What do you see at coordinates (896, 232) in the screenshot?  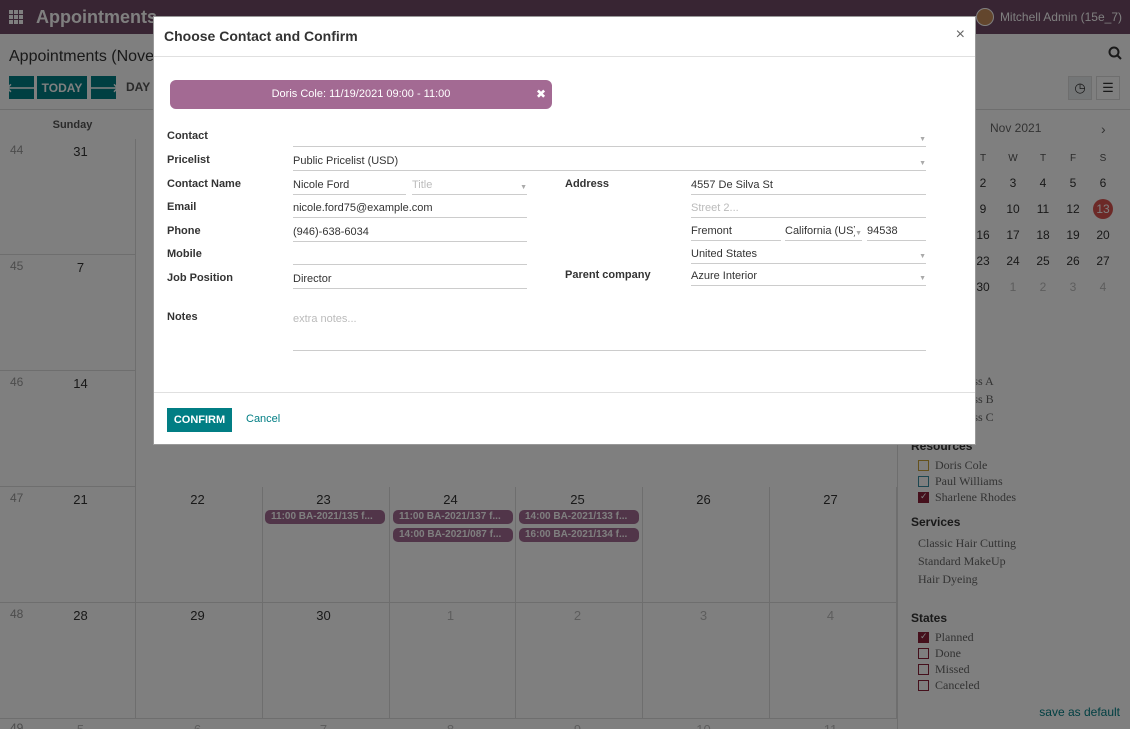 I see `zip-input: 94538` at bounding box center [896, 232].